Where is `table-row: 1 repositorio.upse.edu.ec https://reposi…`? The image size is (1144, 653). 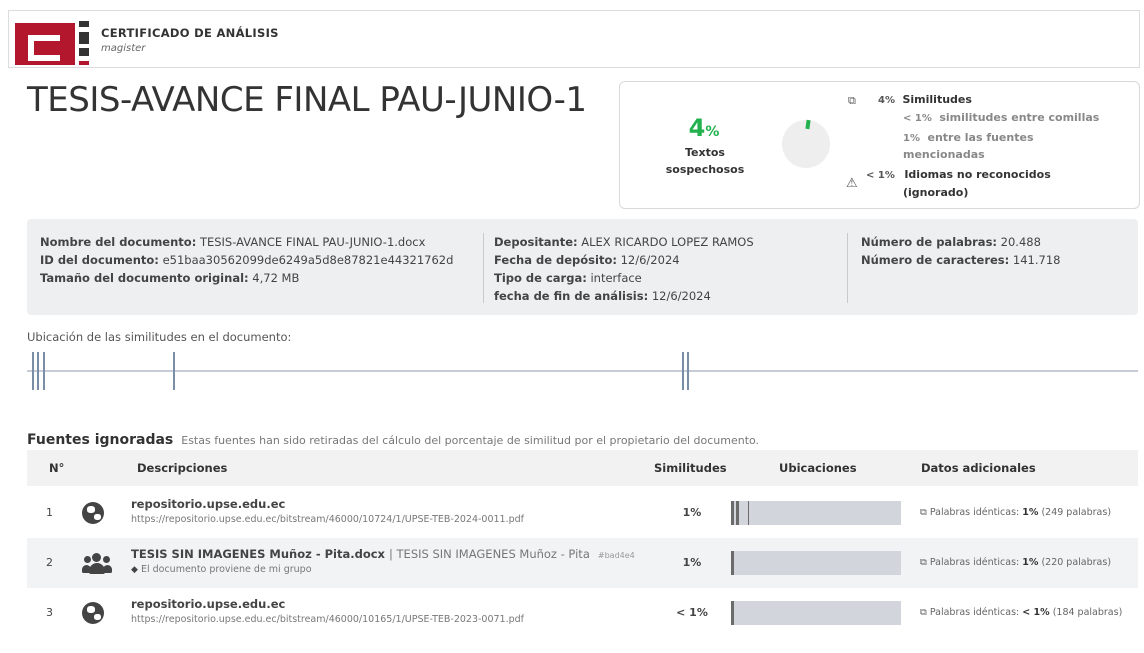 table-row: 1 repositorio.upse.edu.ec https://reposi… is located at coordinates (582, 513).